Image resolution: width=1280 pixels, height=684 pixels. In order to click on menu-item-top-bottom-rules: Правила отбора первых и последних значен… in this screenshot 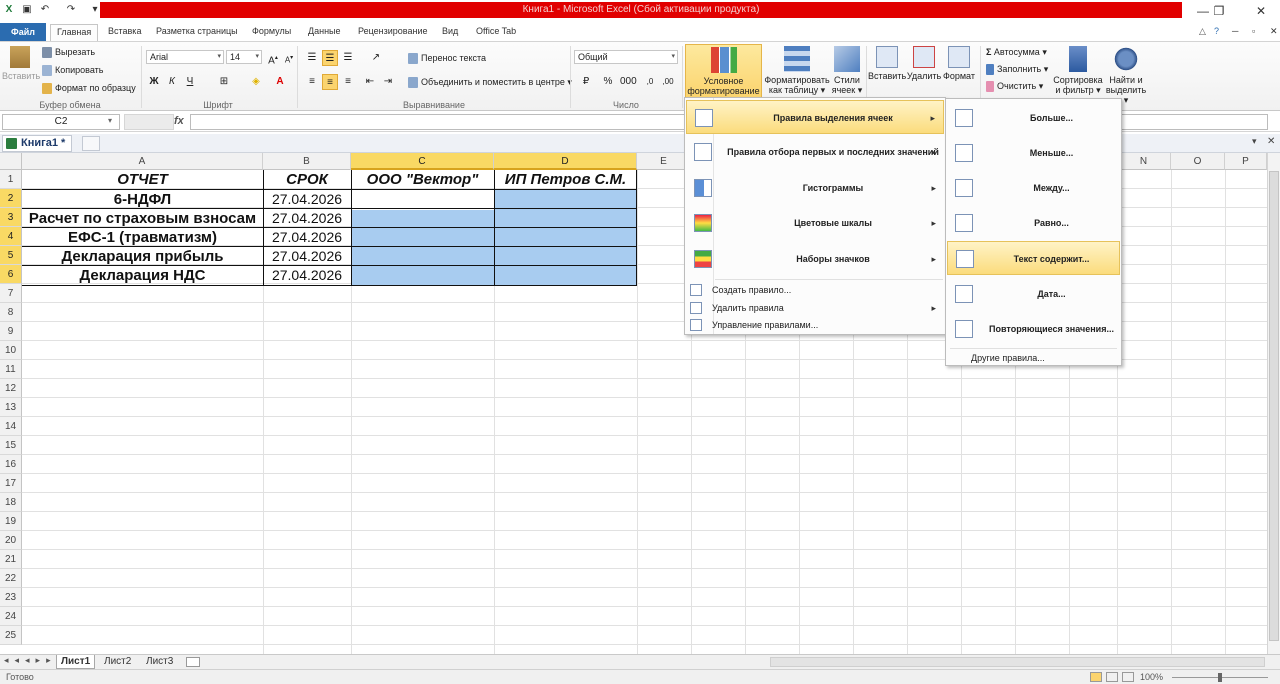, I will do `click(815, 152)`.